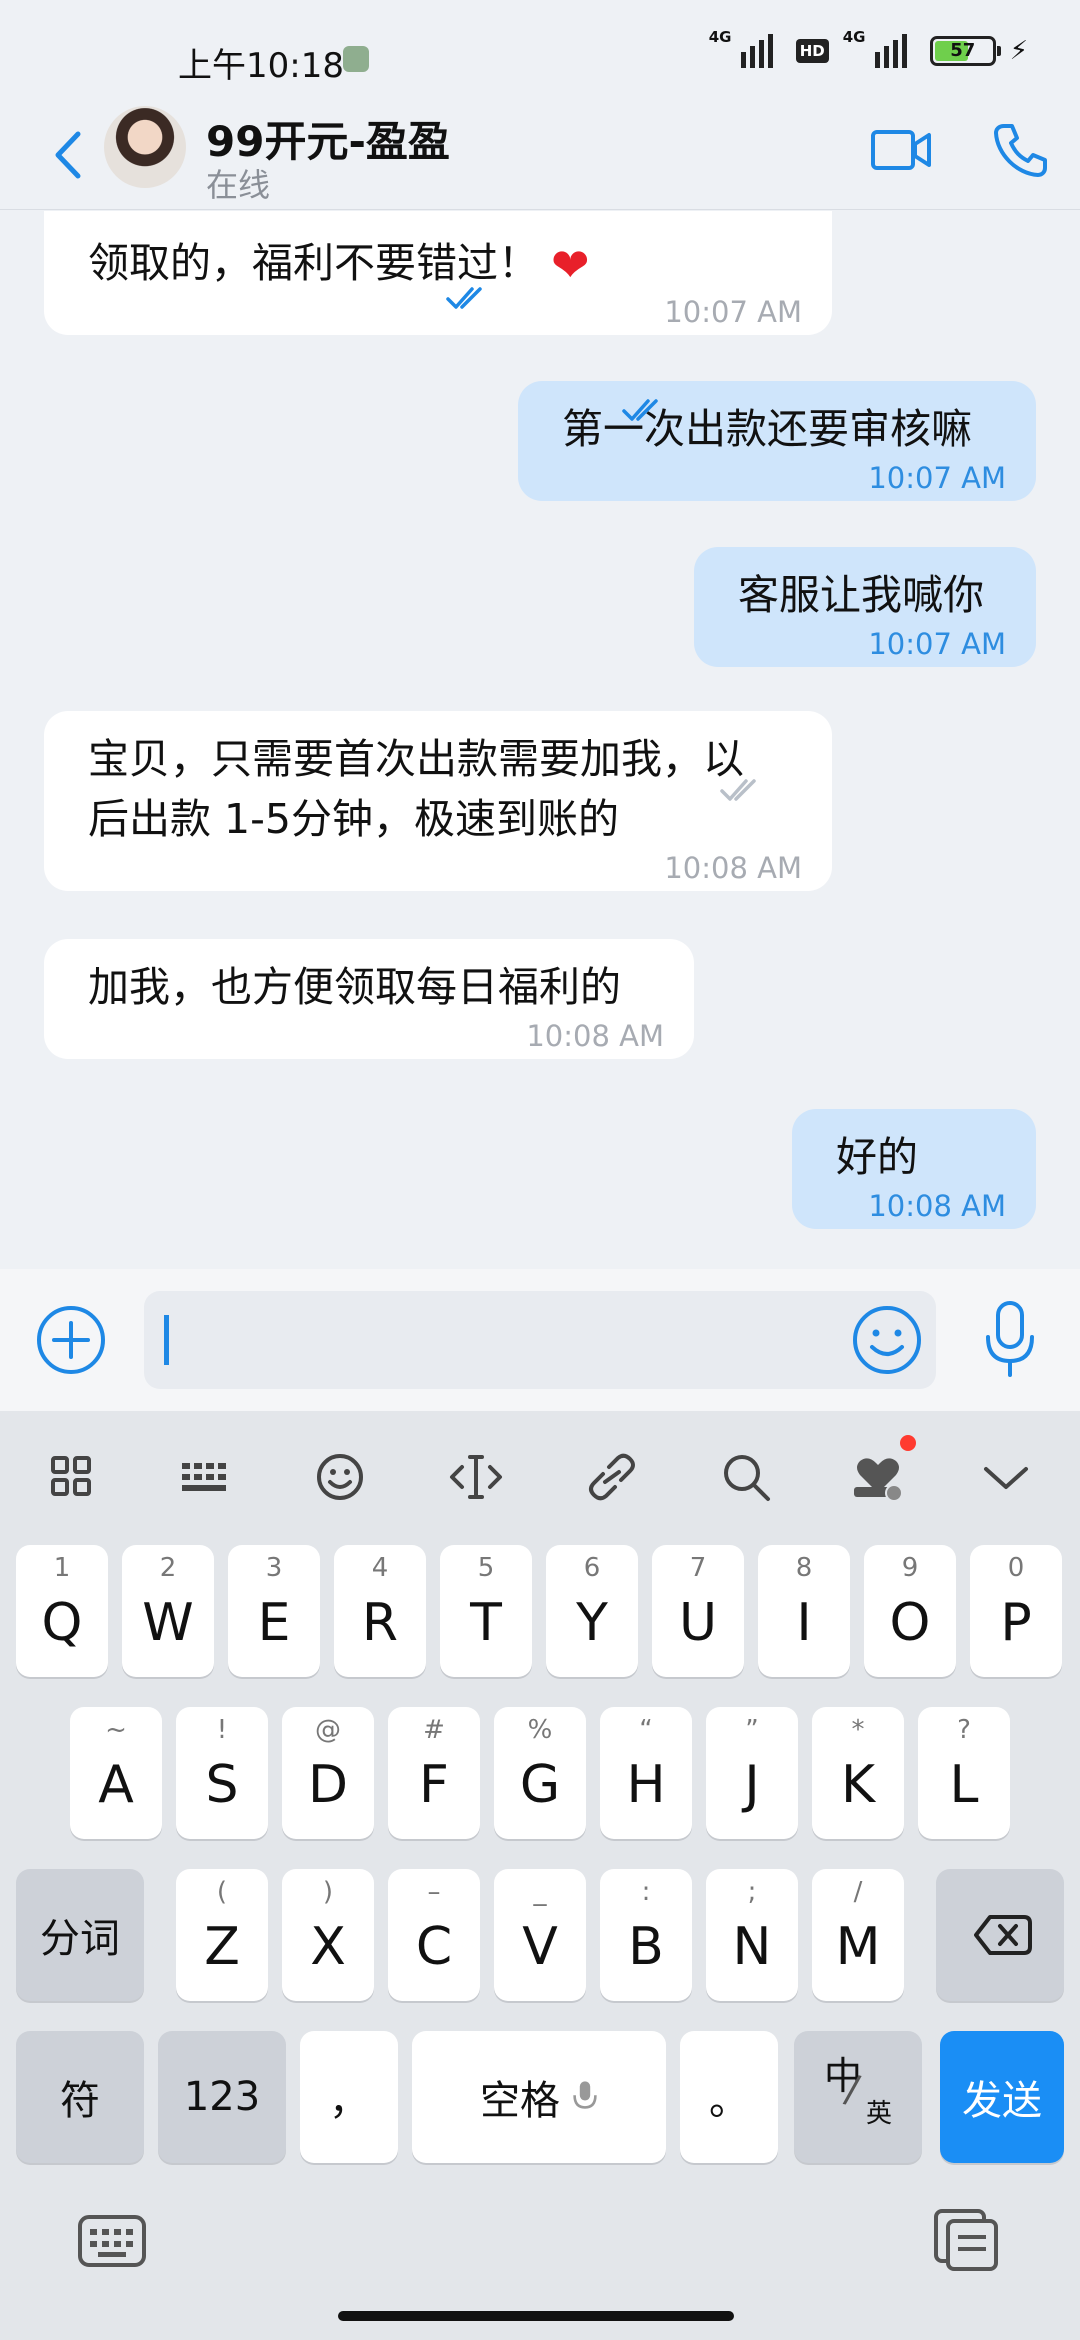 The width and height of the screenshot is (1080, 2340). What do you see at coordinates (733, 868) in the screenshot?
I see `message-time: 10:08 AM` at bounding box center [733, 868].